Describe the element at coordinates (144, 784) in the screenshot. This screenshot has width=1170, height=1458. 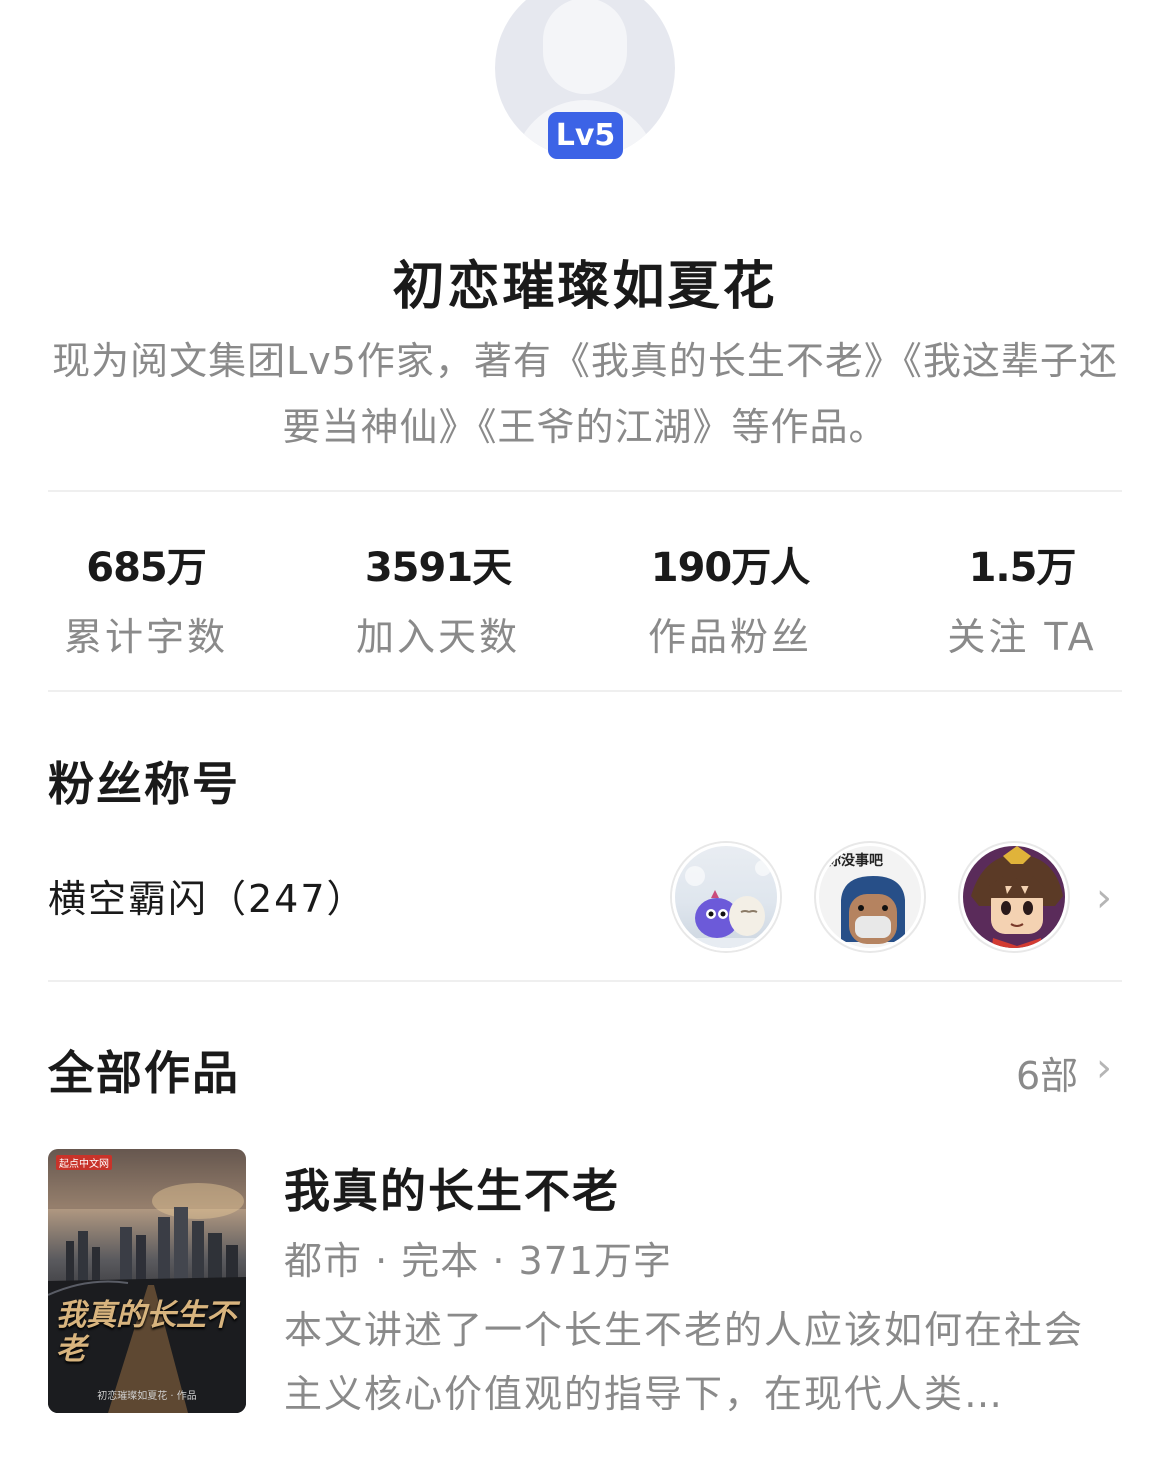
I see `fans-section-title: 粉丝称号` at that location.